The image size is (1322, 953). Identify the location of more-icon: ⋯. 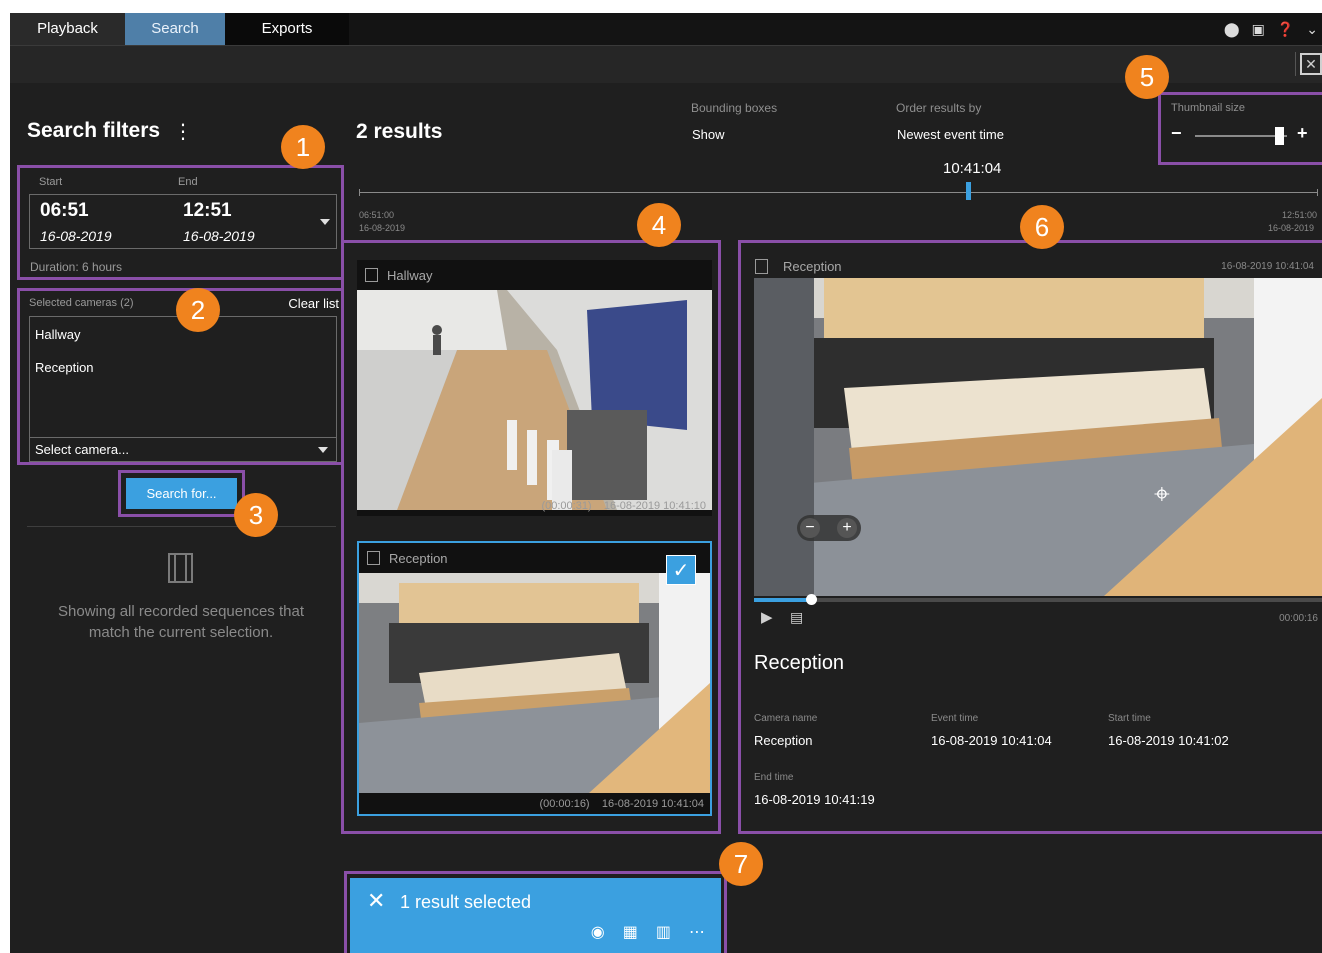
(697, 932).